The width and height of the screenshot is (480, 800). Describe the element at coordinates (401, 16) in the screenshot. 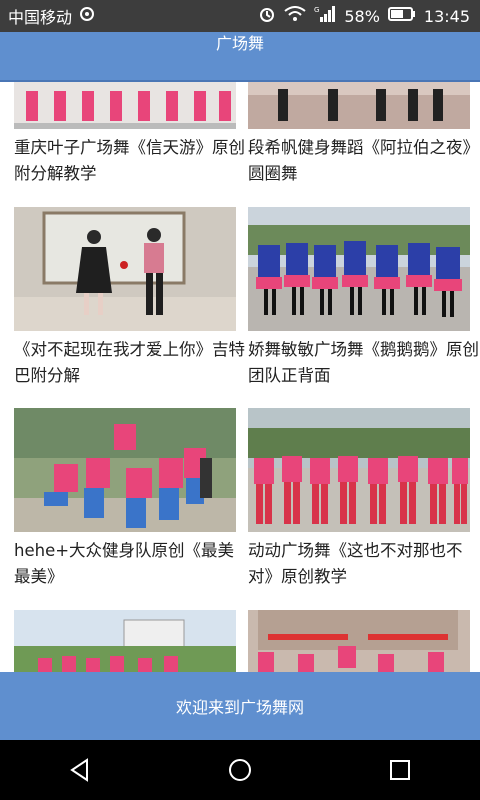

I see `battery-icon` at that location.